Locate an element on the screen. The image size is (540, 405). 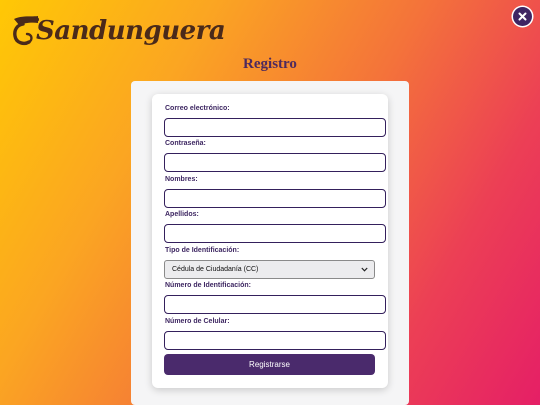
email-label: Correo electrónico: is located at coordinates (197, 108).